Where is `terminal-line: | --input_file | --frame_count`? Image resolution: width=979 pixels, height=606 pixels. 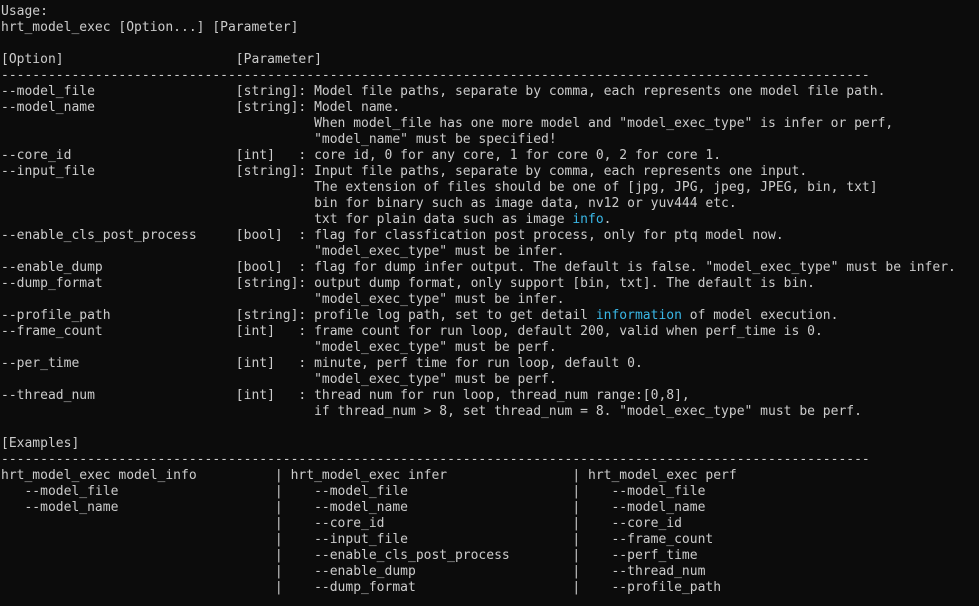 terminal-line: | --input_file | --frame_count is located at coordinates (490, 540).